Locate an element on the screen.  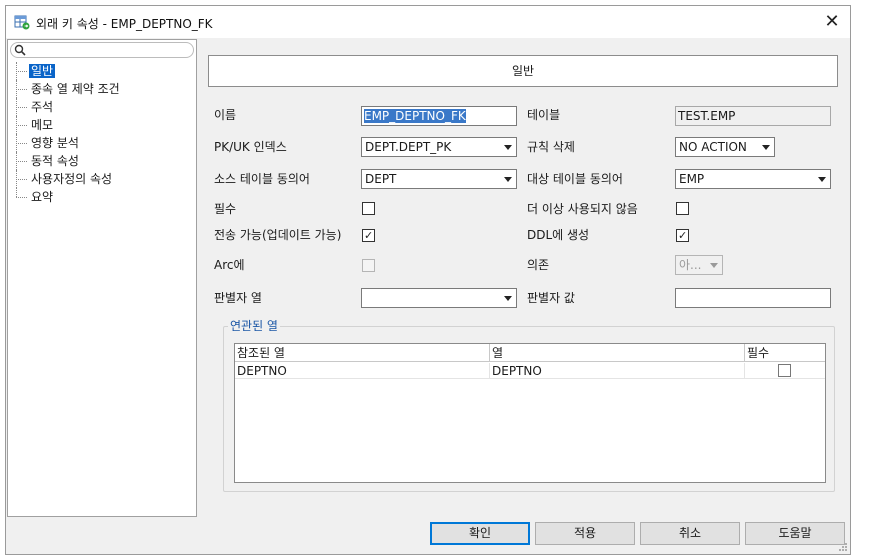
app-table-icon is located at coordinates (22, 22).